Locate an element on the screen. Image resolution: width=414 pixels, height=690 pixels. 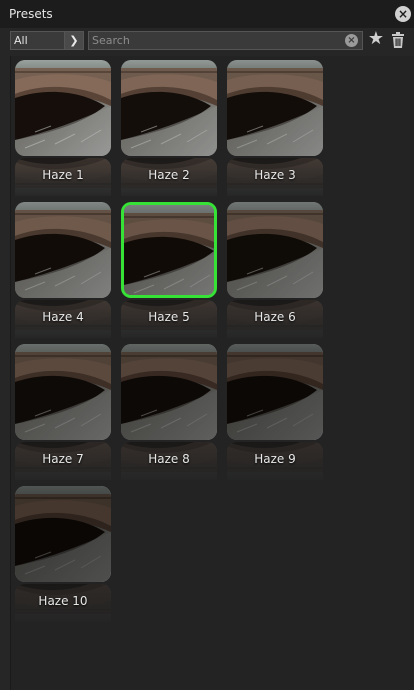
panel-title: Presets is located at coordinates (31, 14).